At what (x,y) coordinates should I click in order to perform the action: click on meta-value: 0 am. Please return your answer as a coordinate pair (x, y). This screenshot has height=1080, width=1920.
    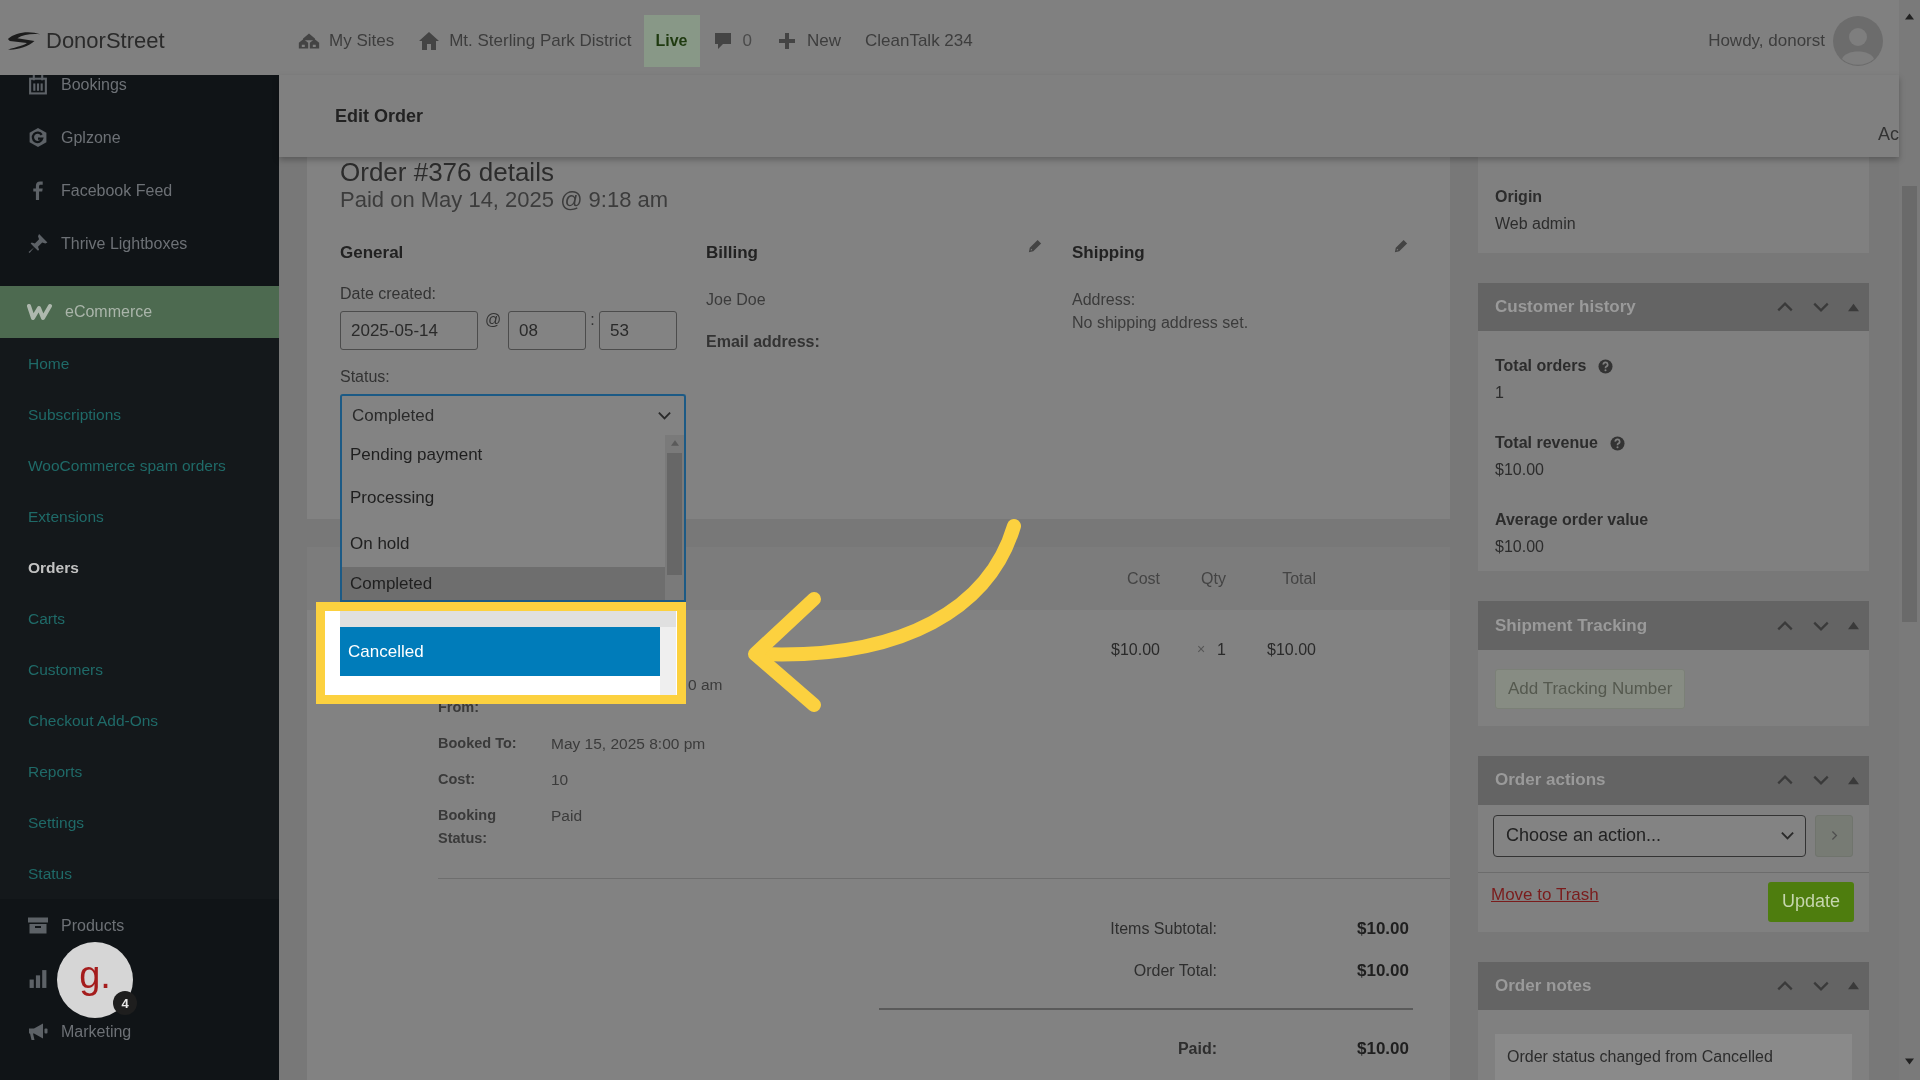
    Looking at the image, I should click on (705, 685).